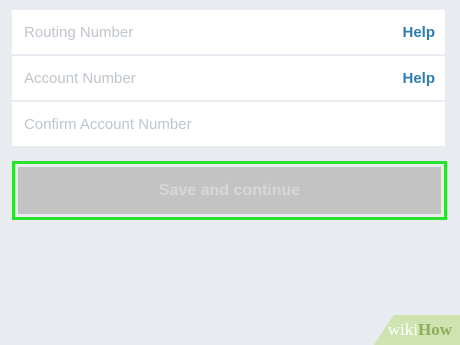 Image resolution: width=460 pixels, height=345 pixels. Describe the element at coordinates (402, 329) in the screenshot. I see `watermark-wiki-text: wiki` at that location.